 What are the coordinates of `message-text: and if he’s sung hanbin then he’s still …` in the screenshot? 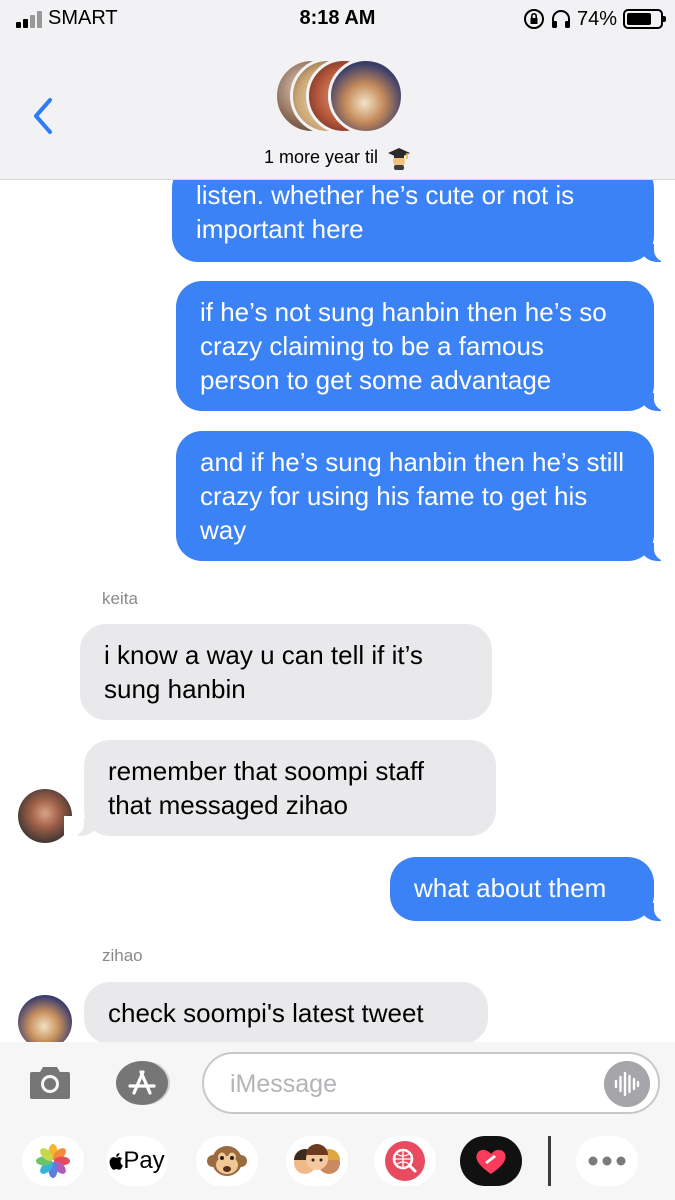 It's located at (412, 496).